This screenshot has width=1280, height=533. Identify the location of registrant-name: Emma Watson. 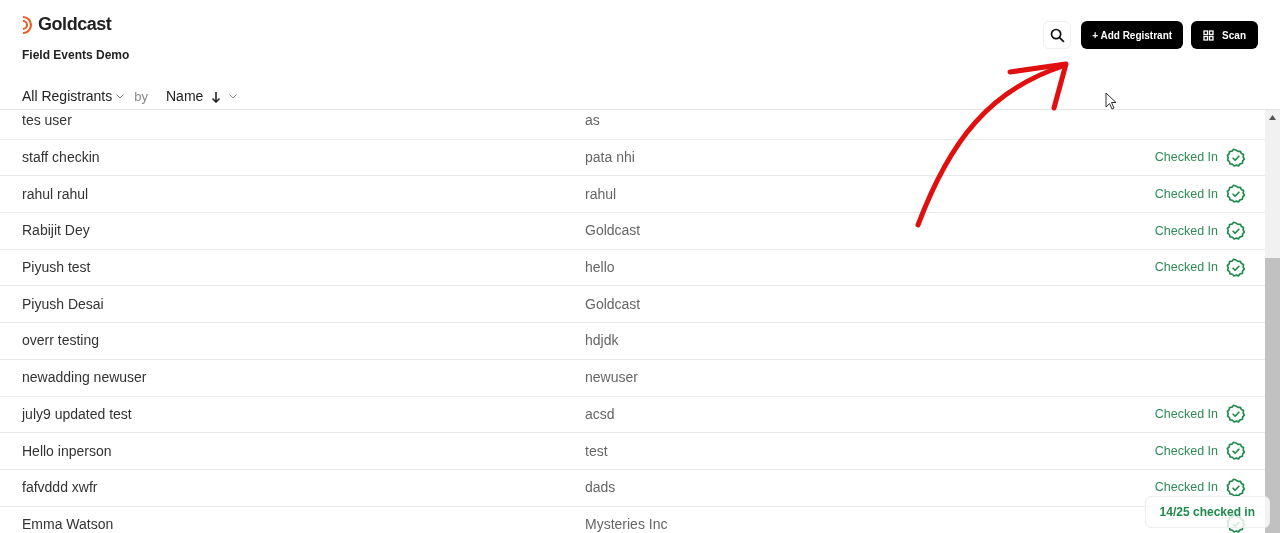
(68, 523).